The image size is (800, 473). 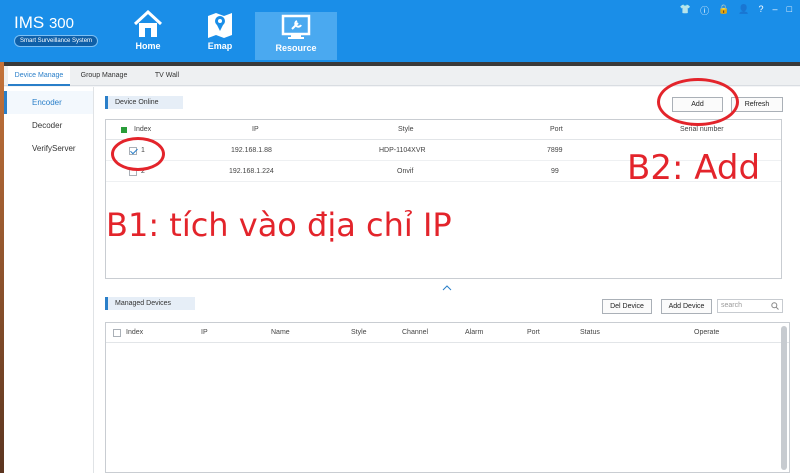 I want to click on maximize-icon: □, so click(x=789, y=10).